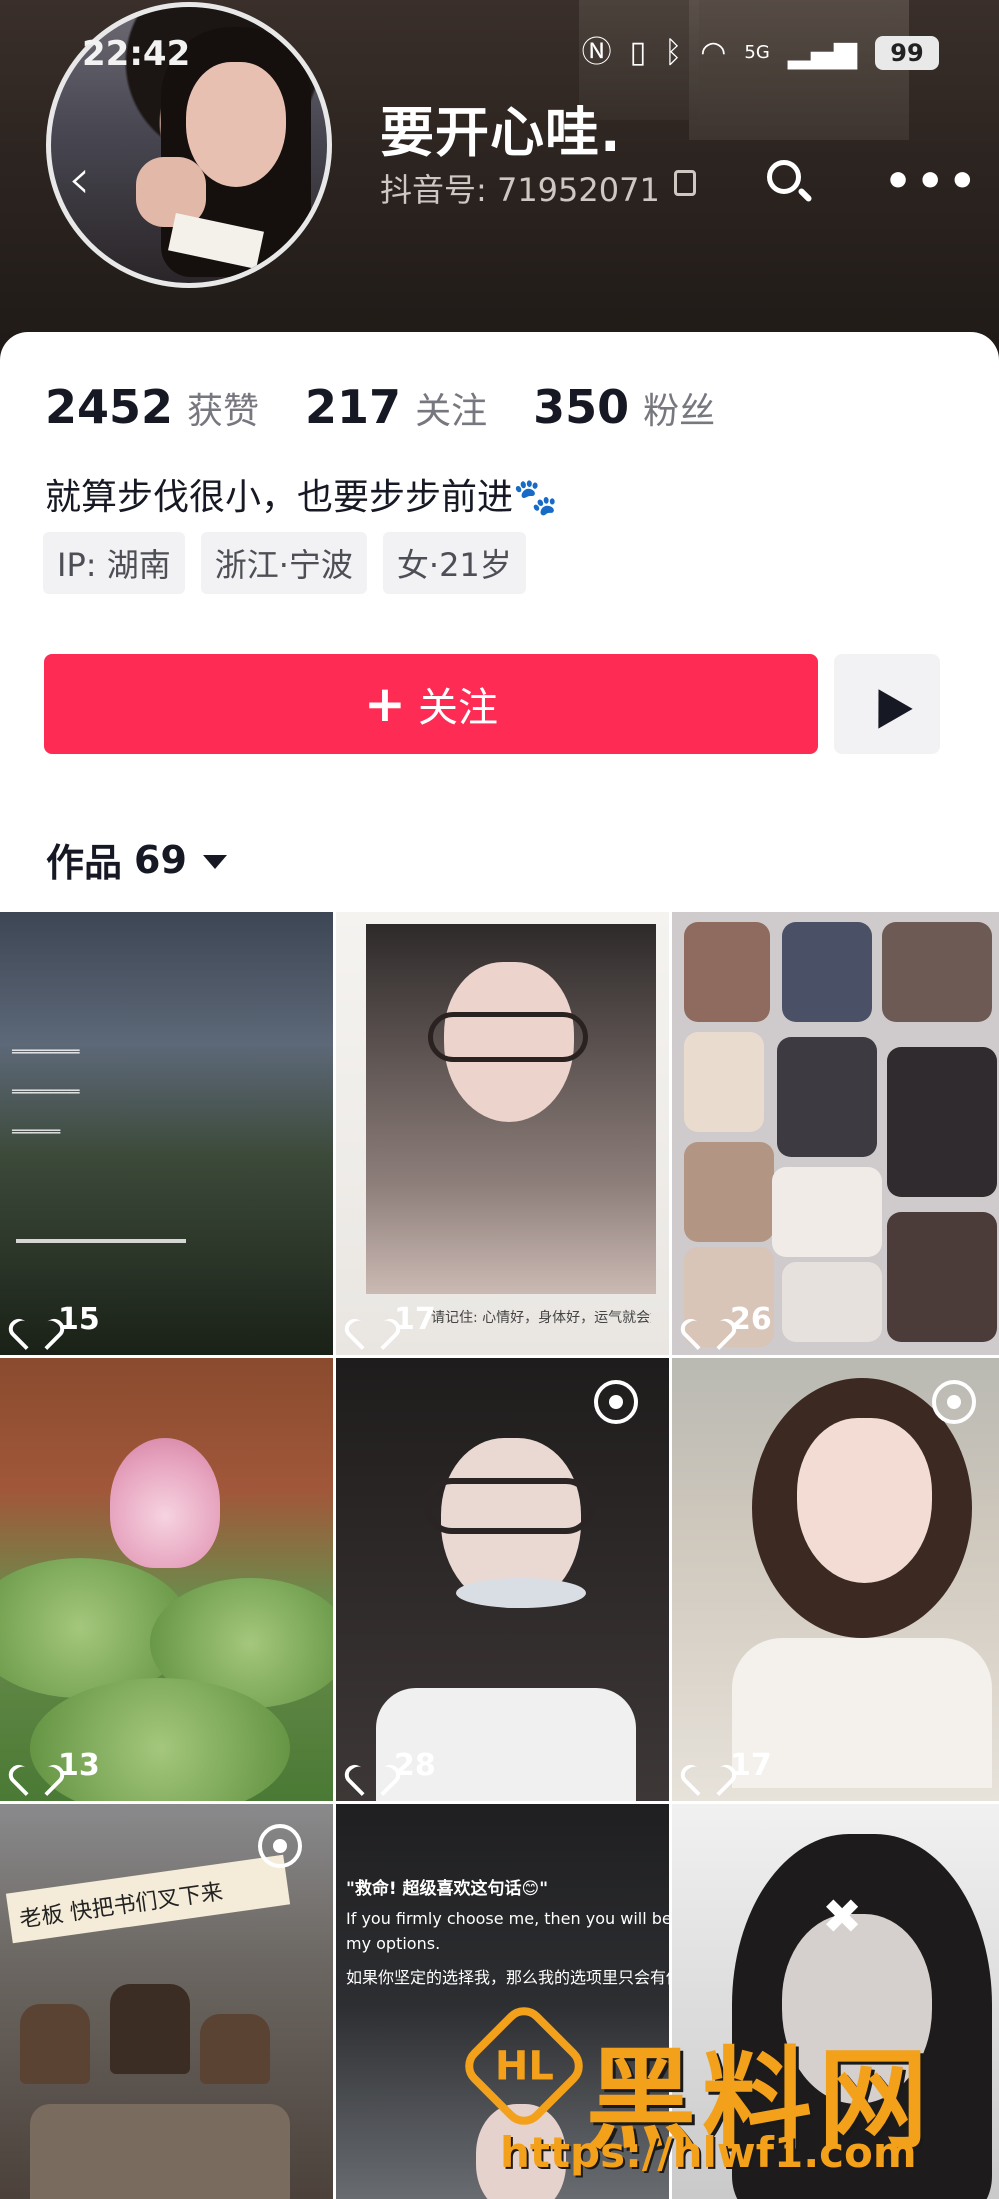 This screenshot has height=2199, width=999. Describe the element at coordinates (457, 708) in the screenshot. I see `follow-label: 关注` at that location.